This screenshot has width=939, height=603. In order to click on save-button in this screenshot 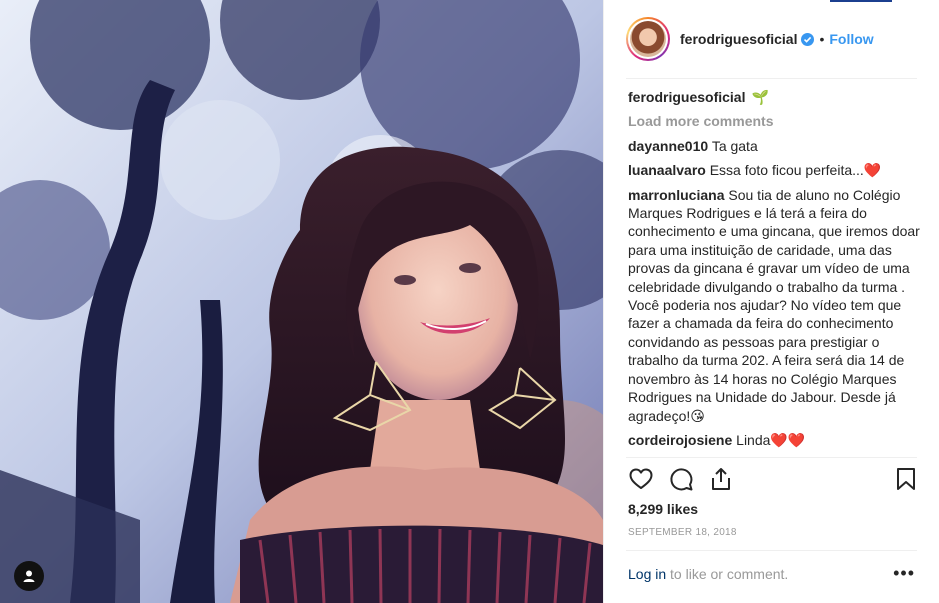, I will do `click(908, 480)`.